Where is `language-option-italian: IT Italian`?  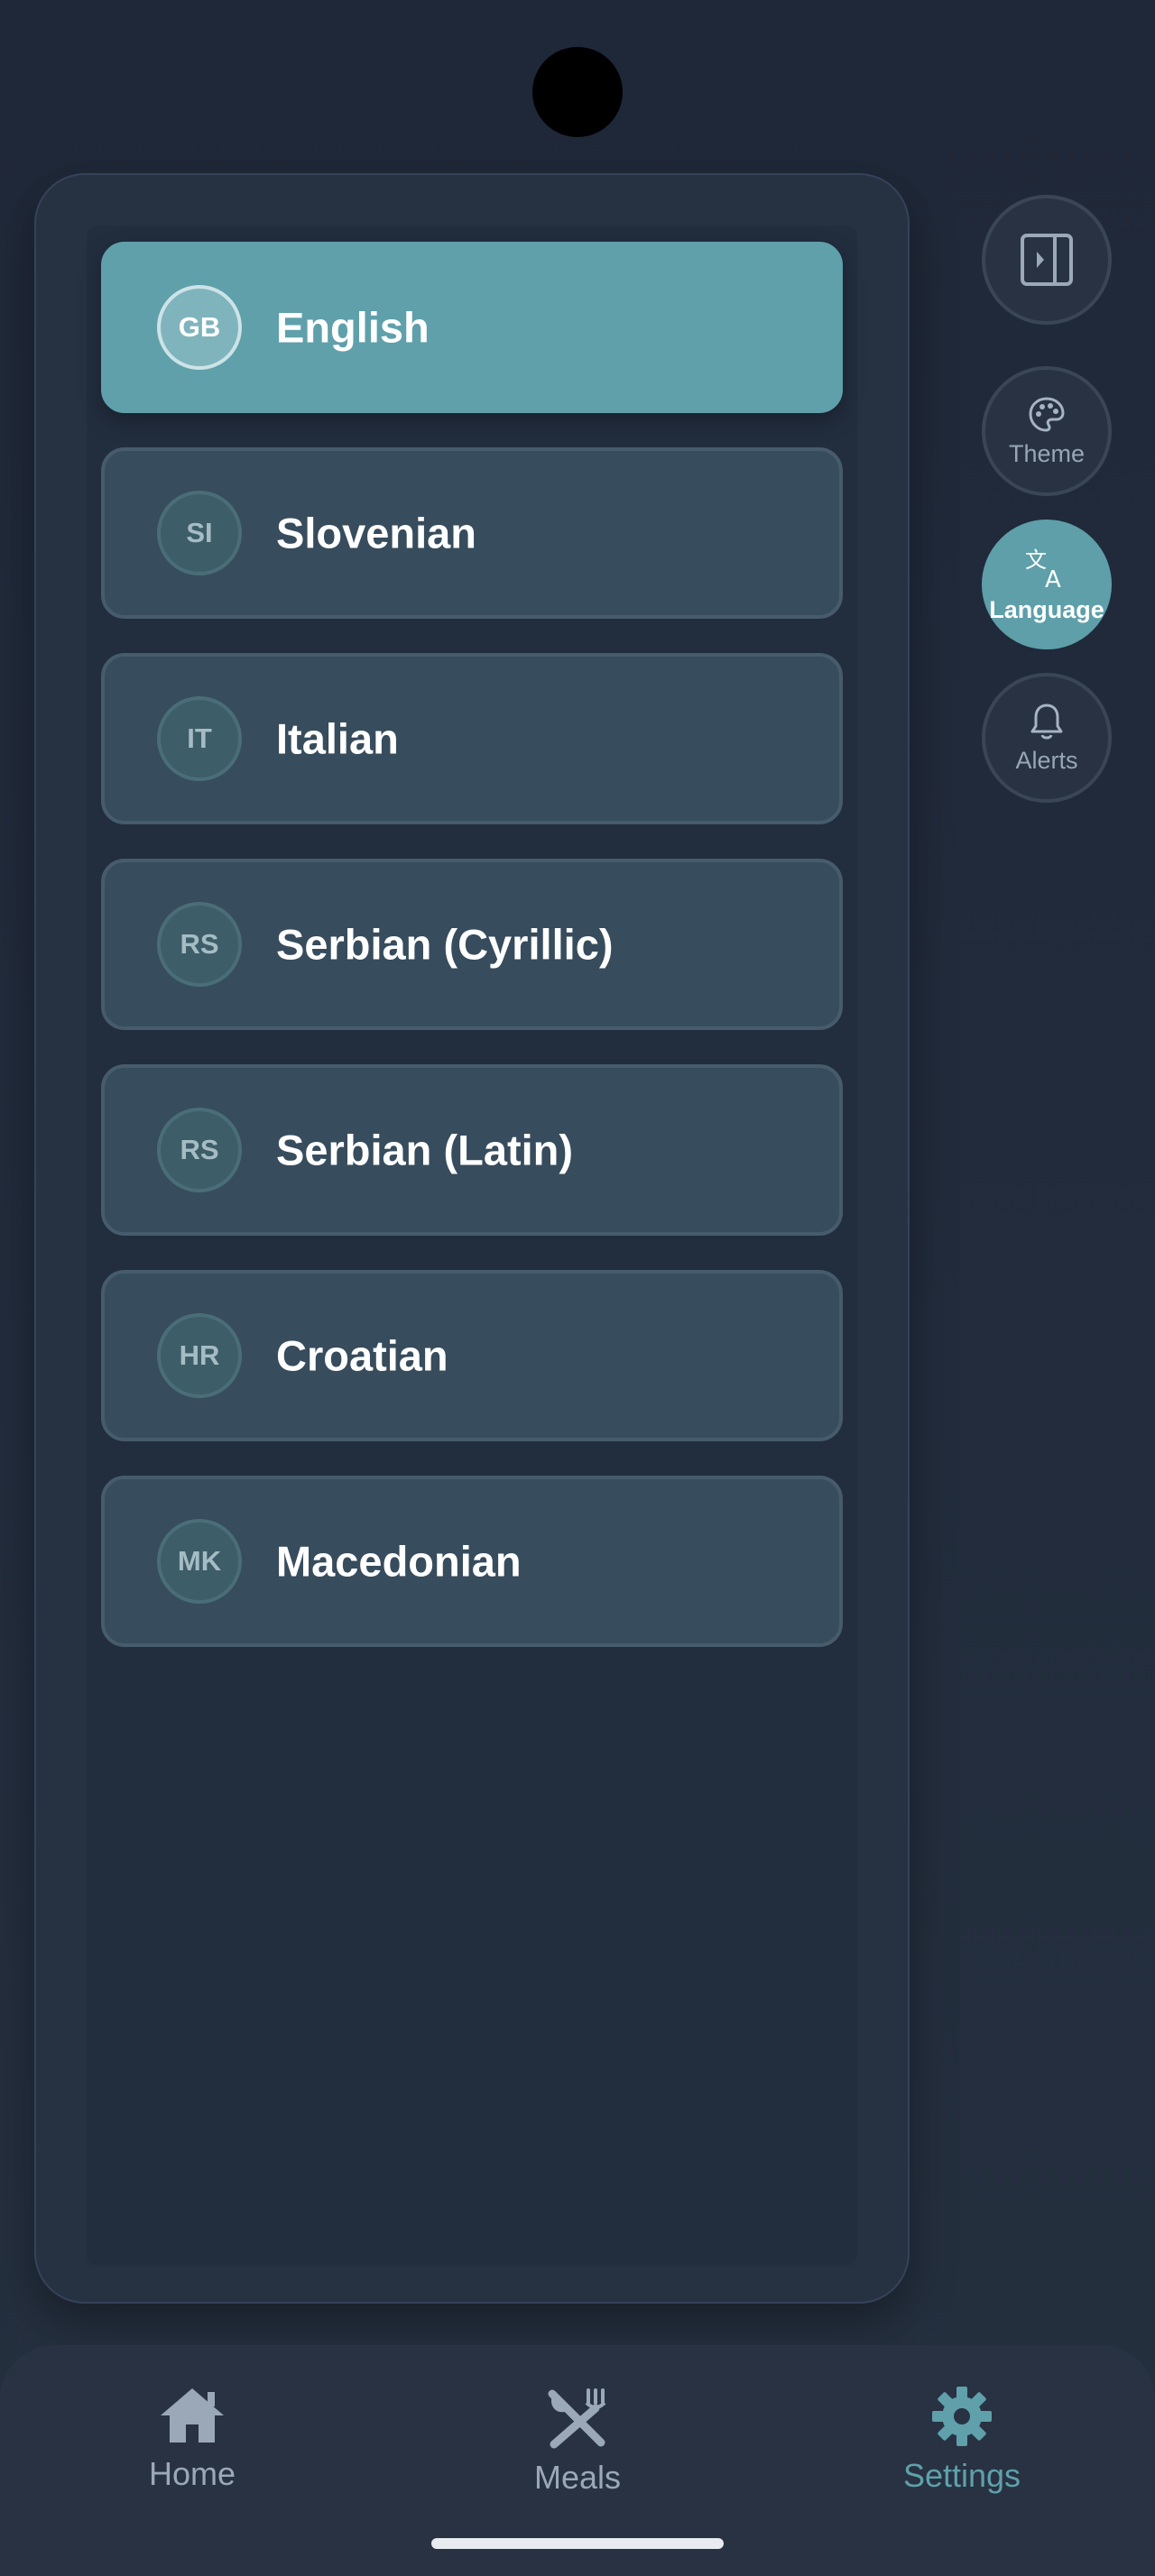 language-option-italian: IT Italian is located at coordinates (472, 739).